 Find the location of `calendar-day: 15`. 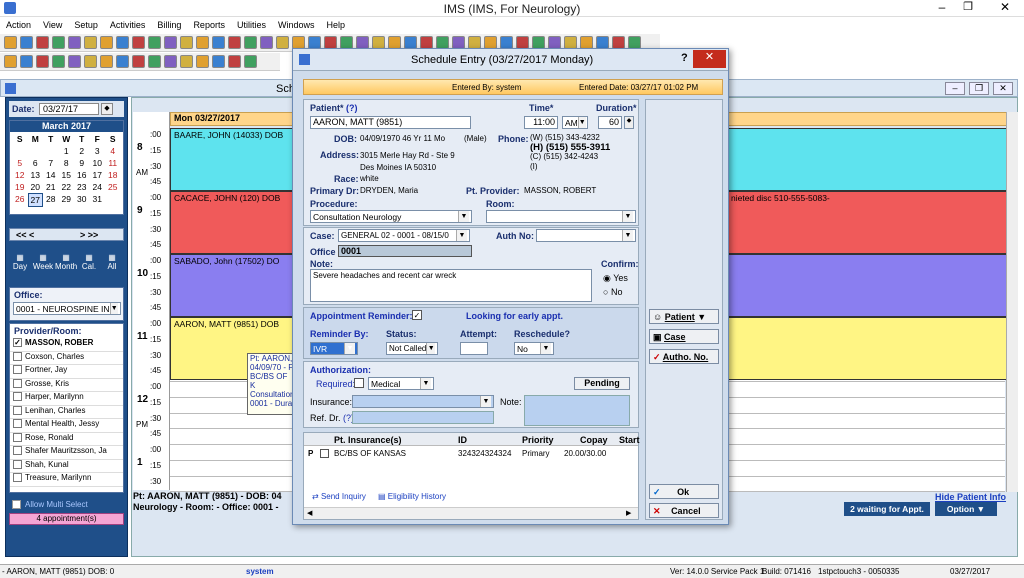

calendar-day: 15 is located at coordinates (67, 175).